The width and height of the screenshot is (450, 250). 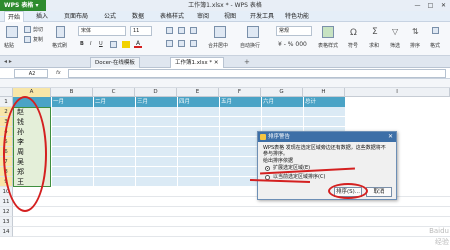 What do you see at coordinates (141, 31) in the screenshot?
I see `font-size-select: 11` at bounding box center [141, 31].